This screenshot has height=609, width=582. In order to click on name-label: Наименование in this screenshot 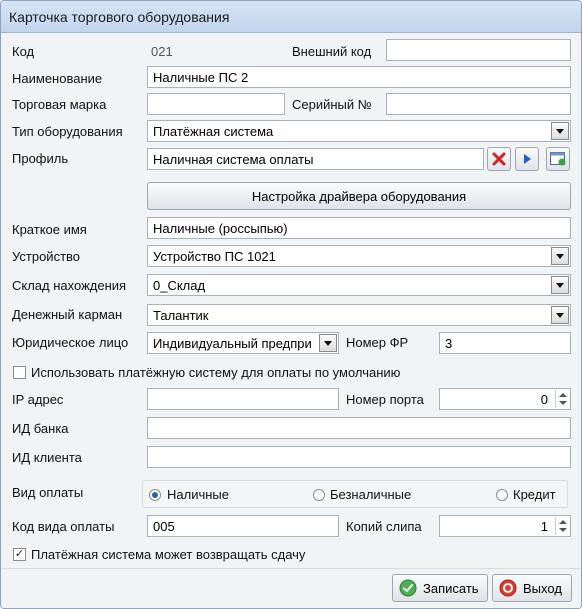, I will do `click(57, 78)`.